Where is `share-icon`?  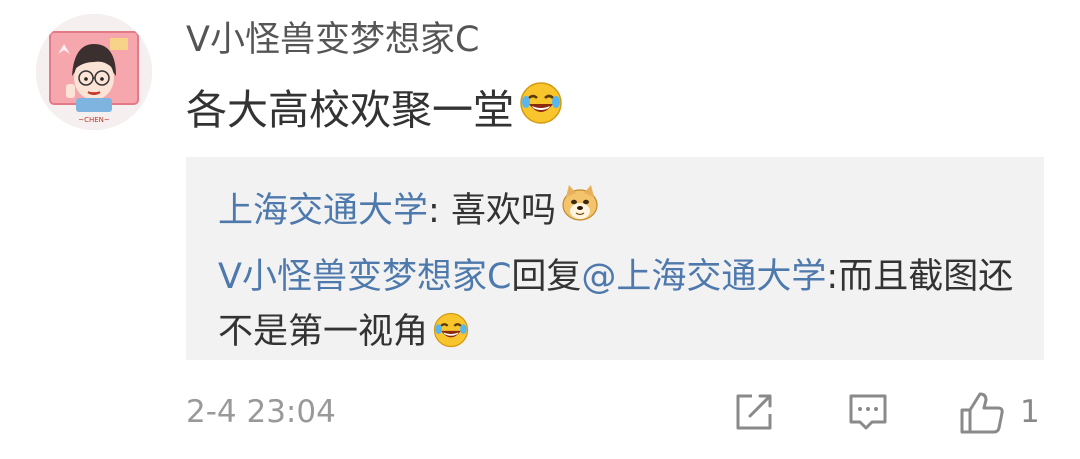 share-icon is located at coordinates (754, 412).